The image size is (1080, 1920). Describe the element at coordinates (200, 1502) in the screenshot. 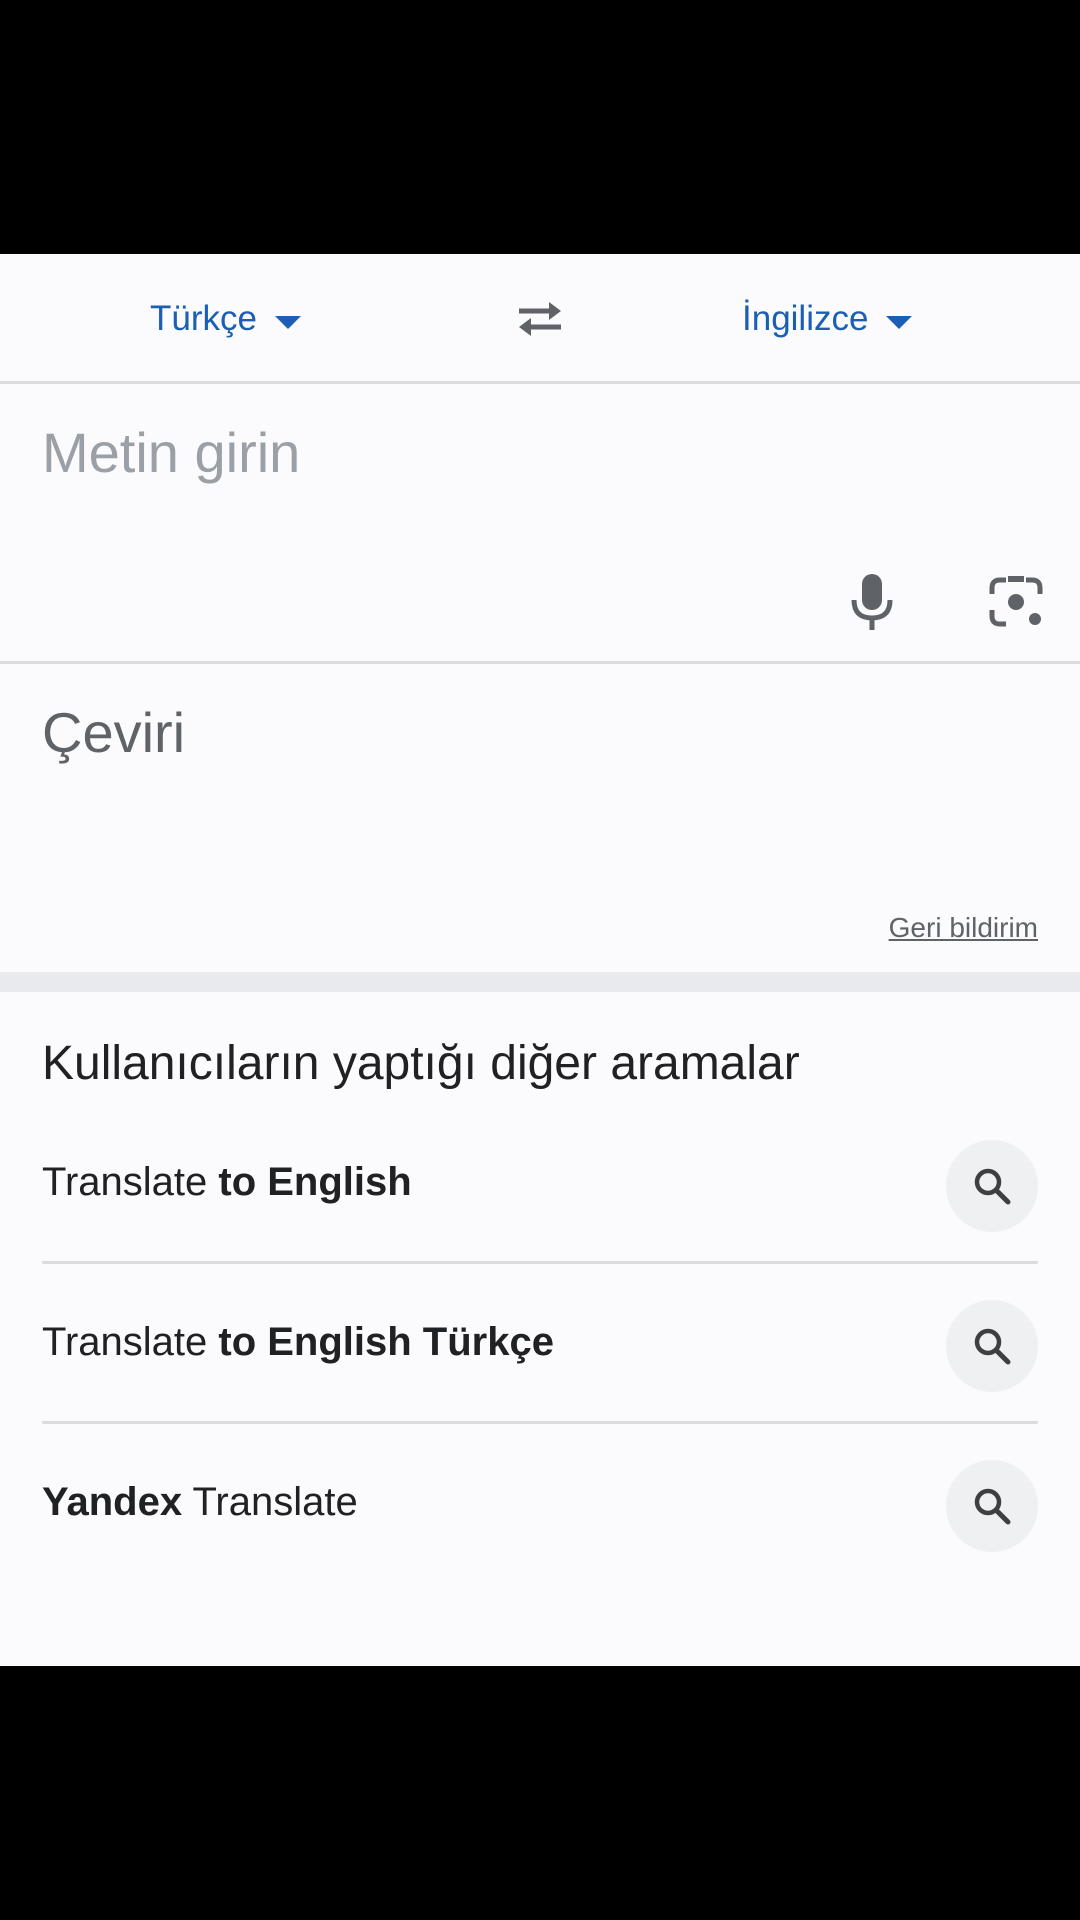

I see `related-search-text: Yandex Translate` at that location.